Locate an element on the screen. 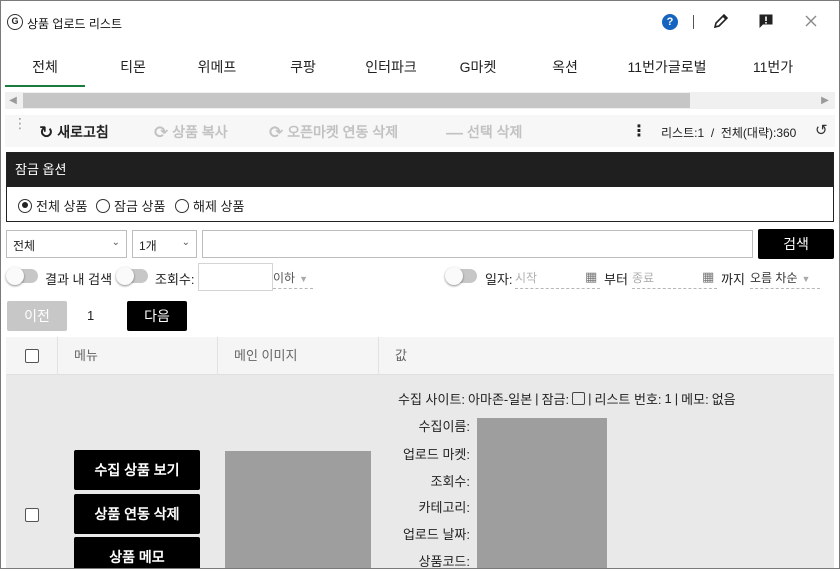 The height and width of the screenshot is (569, 840). table-header: 메뉴 메인 이미지 값 is located at coordinates (420, 356).